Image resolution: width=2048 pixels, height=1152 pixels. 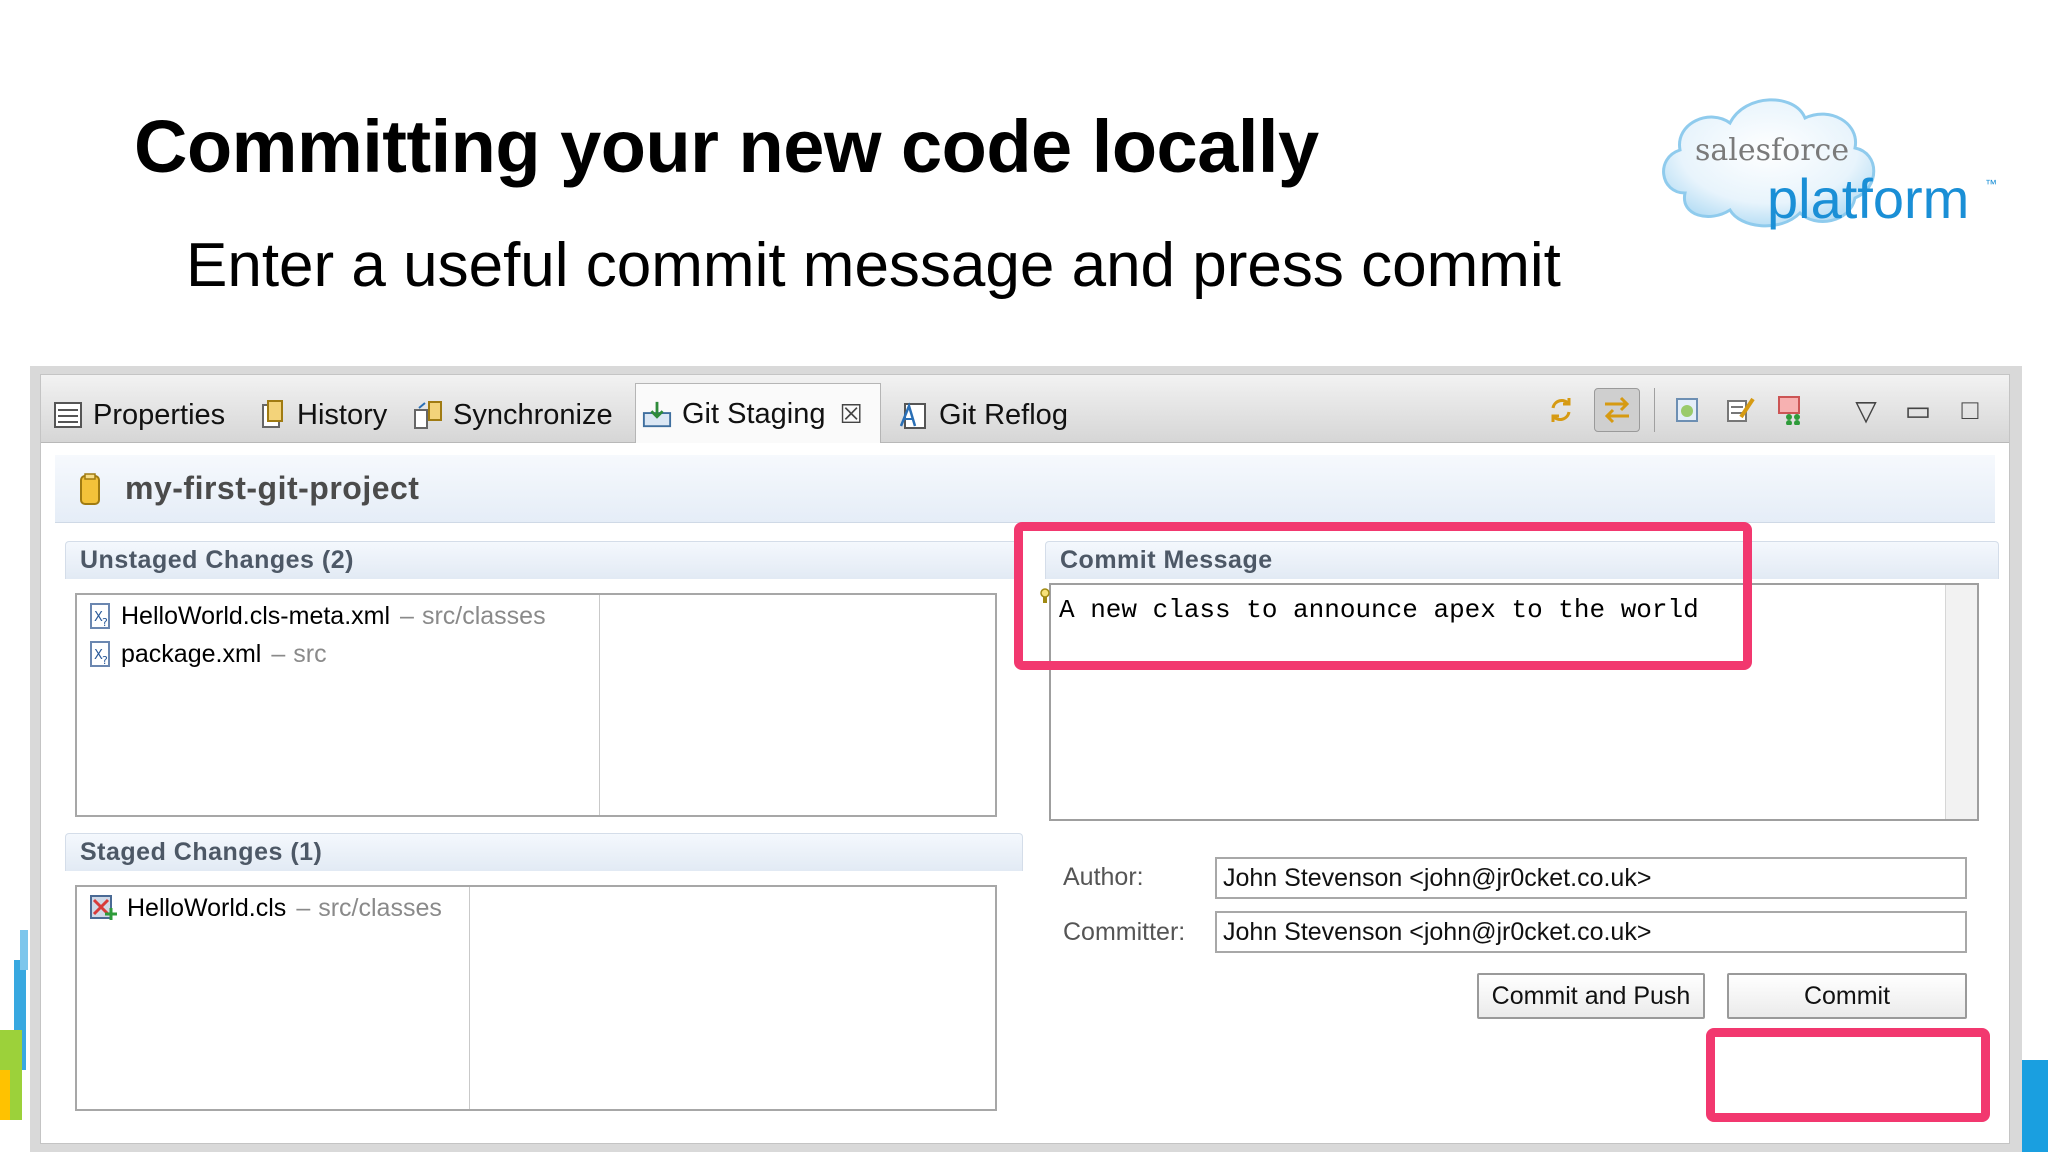 I want to click on git-reflog-icon, so click(x=914, y=415).